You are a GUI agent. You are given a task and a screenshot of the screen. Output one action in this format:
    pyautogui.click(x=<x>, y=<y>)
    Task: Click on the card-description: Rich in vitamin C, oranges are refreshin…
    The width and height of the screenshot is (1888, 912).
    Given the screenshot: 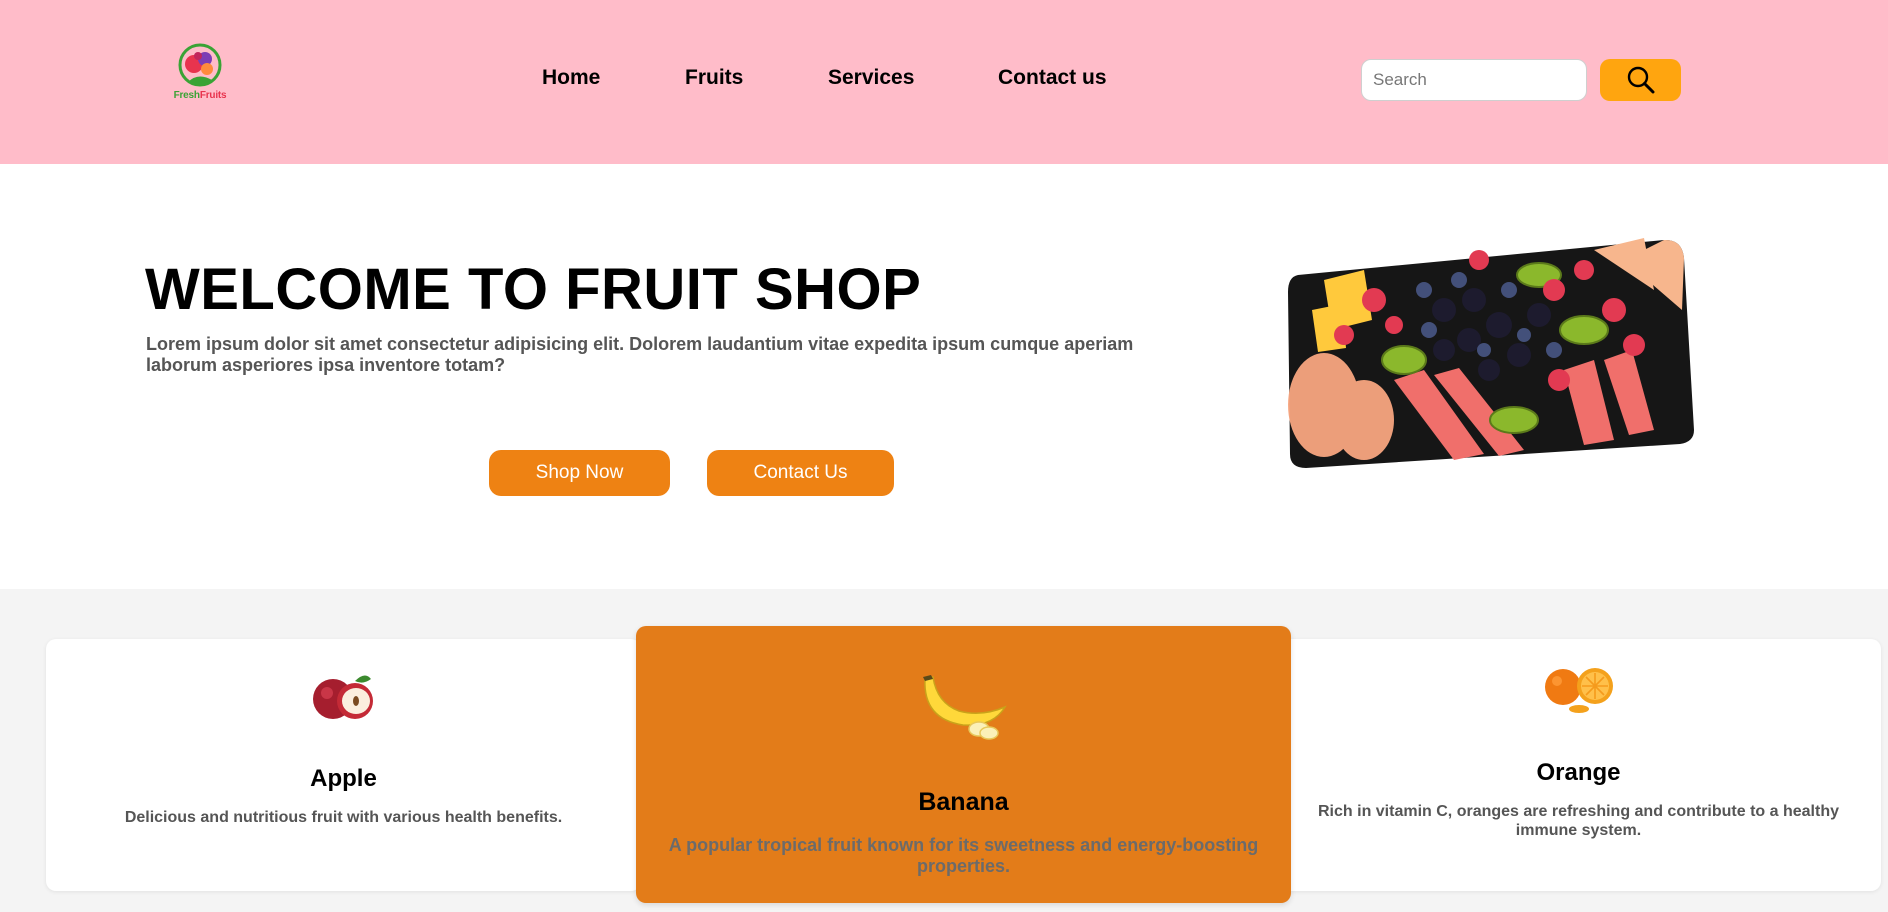 What is the action you would take?
    pyautogui.click(x=1578, y=821)
    